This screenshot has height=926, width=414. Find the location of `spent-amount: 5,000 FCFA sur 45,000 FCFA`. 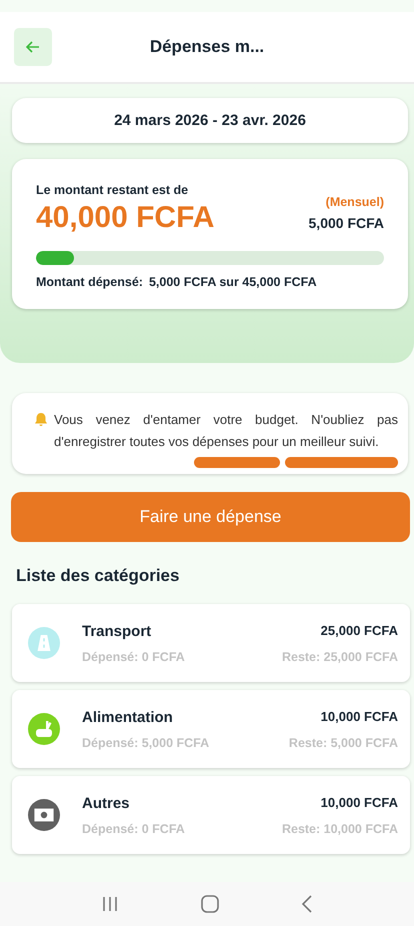

spent-amount: 5,000 FCFA sur 45,000 FCFA is located at coordinates (232, 282).